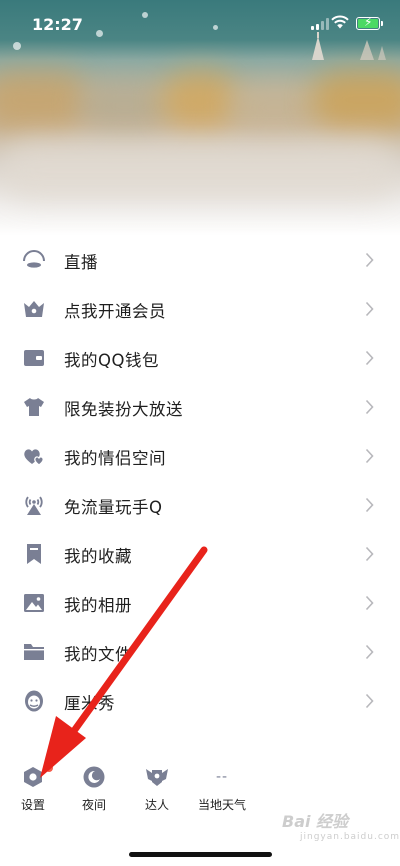 The width and height of the screenshot is (400, 866). Describe the element at coordinates (34, 652) in the screenshot. I see `folder-icon` at that location.